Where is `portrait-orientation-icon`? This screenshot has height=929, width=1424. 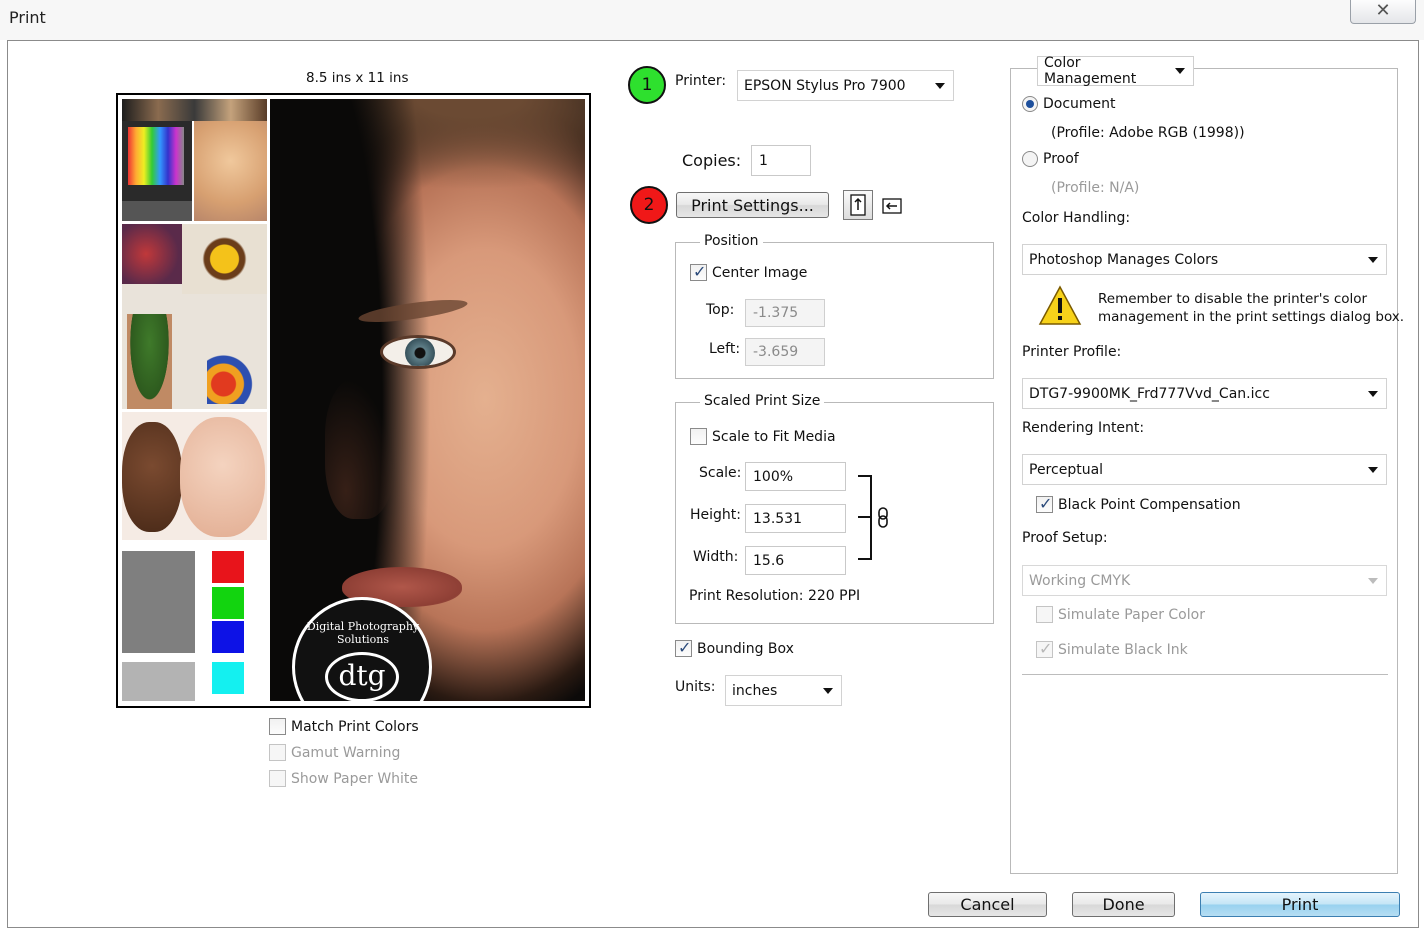
portrait-orientation-icon is located at coordinates (858, 205).